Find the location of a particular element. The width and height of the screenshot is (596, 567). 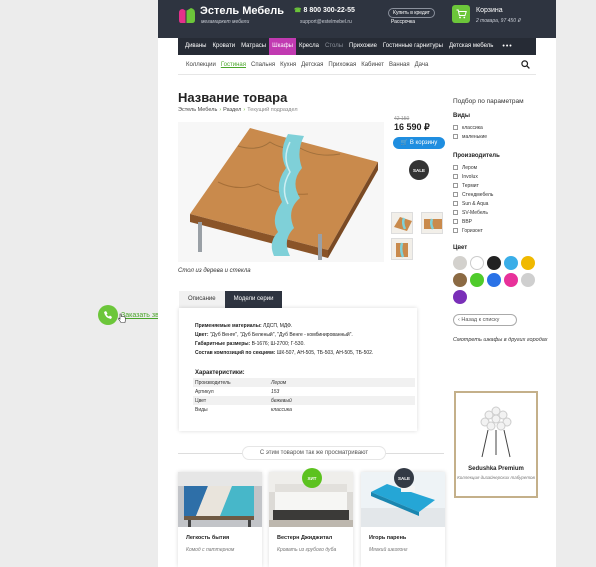

image-caption: Стол из дерева и стекла is located at coordinates (214, 271).